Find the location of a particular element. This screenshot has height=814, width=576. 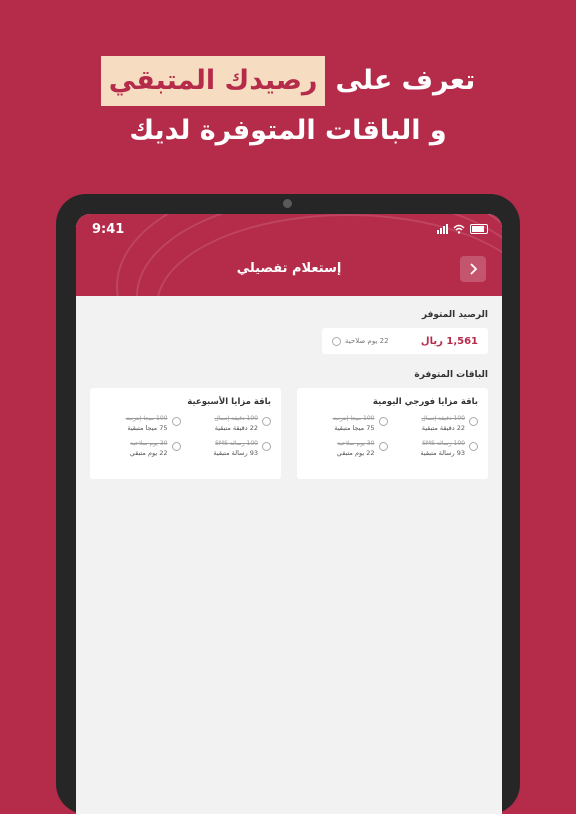

balance-section-title: الرصيد المتوفر is located at coordinates (454, 315).